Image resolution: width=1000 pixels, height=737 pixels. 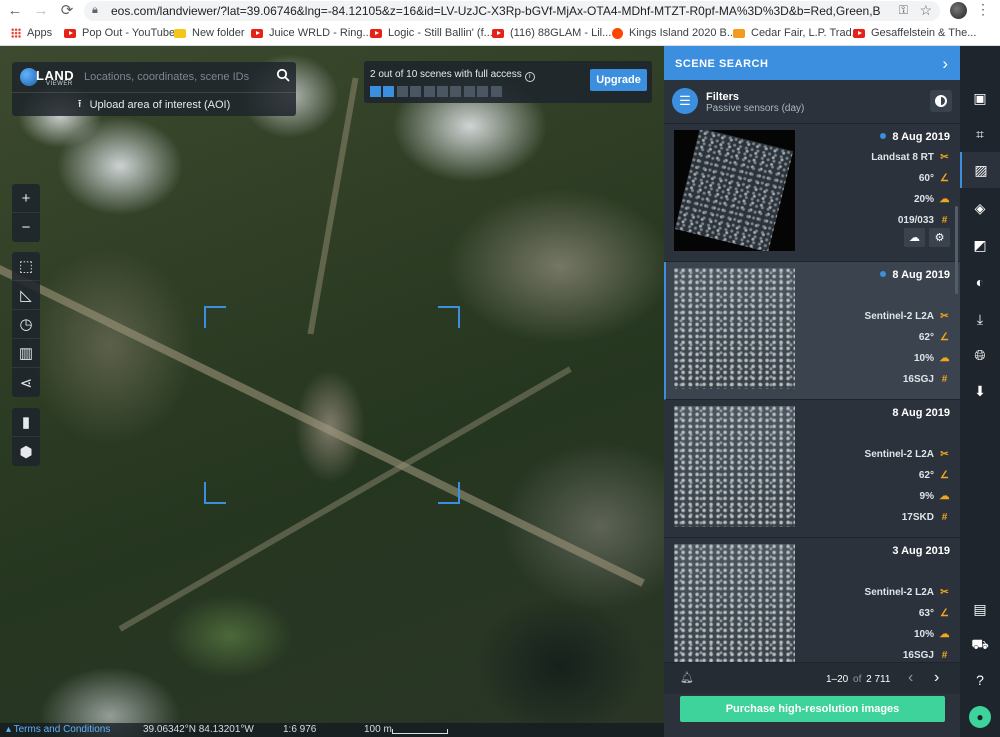 What do you see at coordinates (903, 10) in the screenshot?
I see `key-icon: ⚿` at bounding box center [903, 10].